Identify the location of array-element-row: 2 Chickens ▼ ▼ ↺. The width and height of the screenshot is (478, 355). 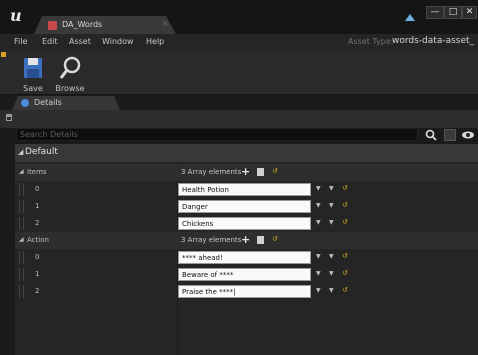
(246, 223).